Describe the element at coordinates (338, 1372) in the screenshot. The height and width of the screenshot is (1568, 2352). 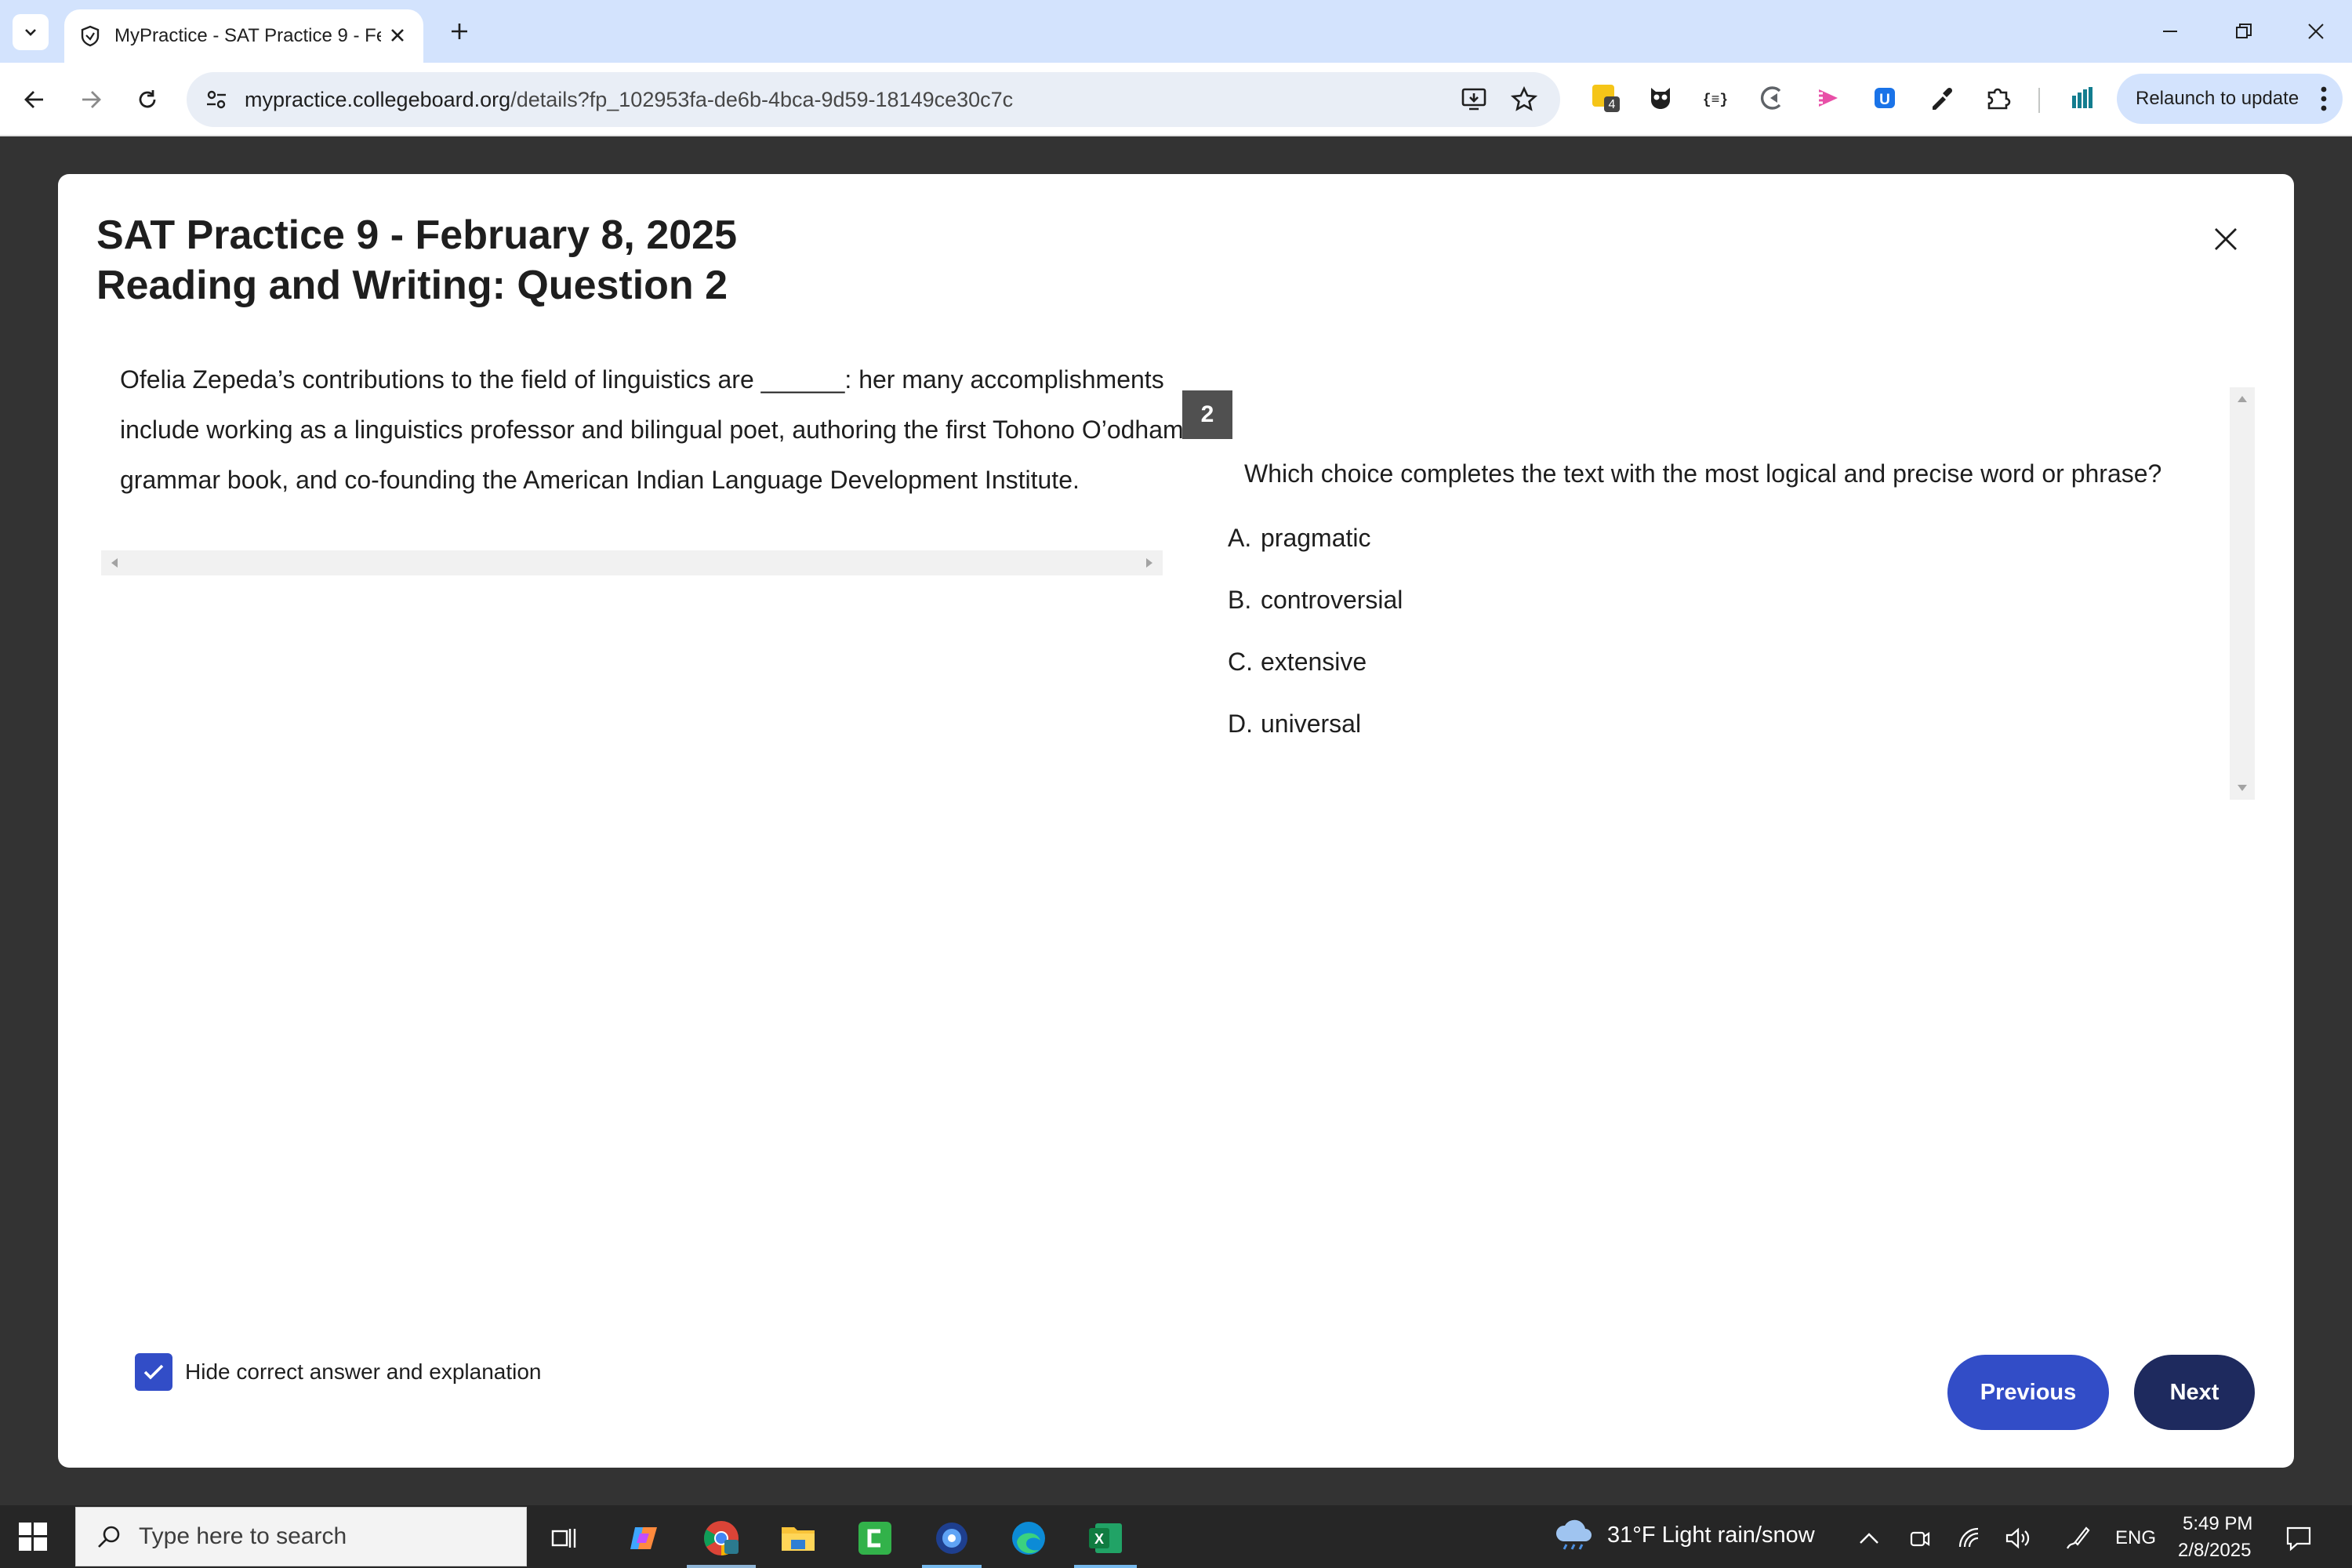
I see `hide-answer-toggle: Hide correct answer and explanation` at that location.